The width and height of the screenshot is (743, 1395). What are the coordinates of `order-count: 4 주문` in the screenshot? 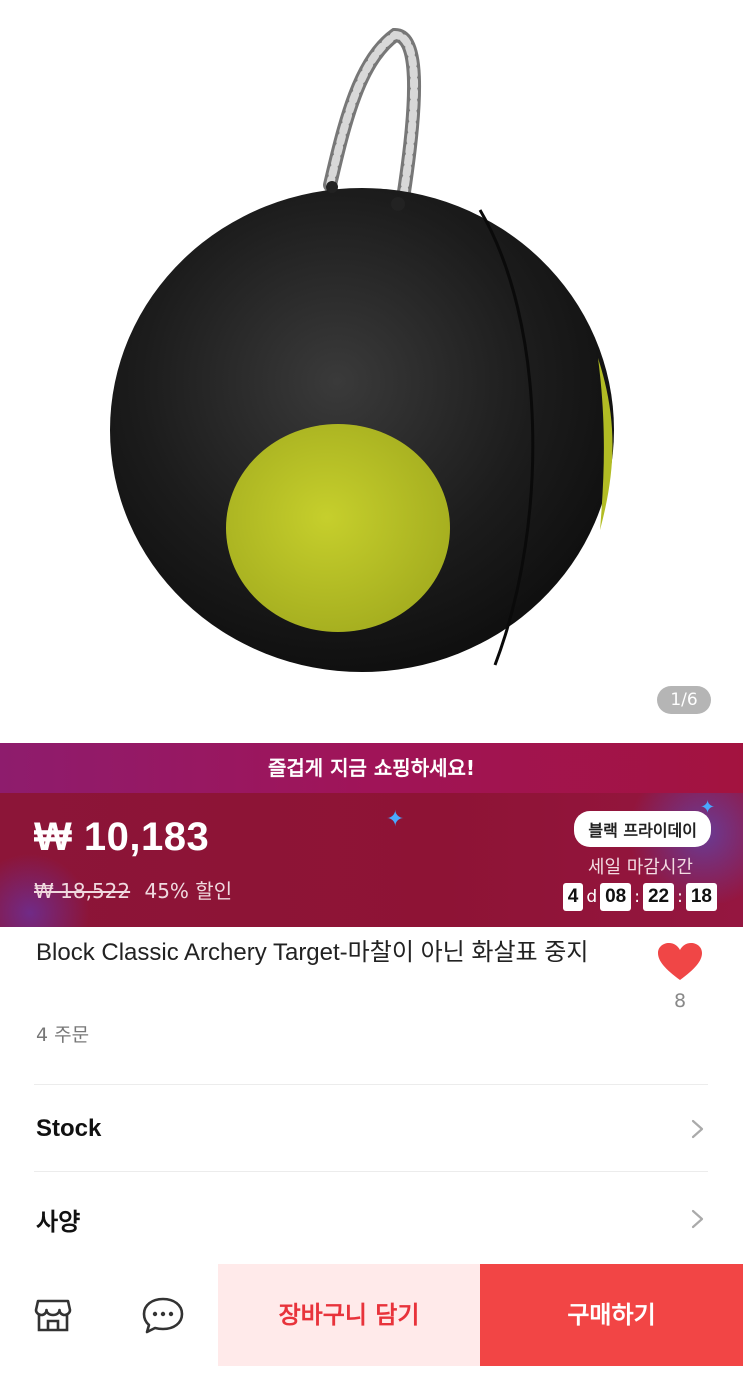 It's located at (63, 1035).